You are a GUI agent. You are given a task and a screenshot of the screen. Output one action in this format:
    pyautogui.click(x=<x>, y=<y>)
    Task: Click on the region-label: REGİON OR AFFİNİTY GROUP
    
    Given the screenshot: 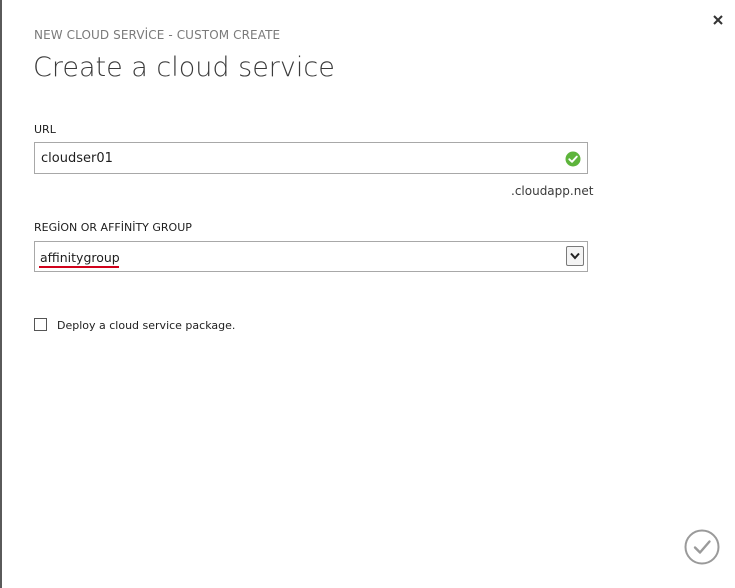 What is the action you would take?
    pyautogui.click(x=113, y=227)
    